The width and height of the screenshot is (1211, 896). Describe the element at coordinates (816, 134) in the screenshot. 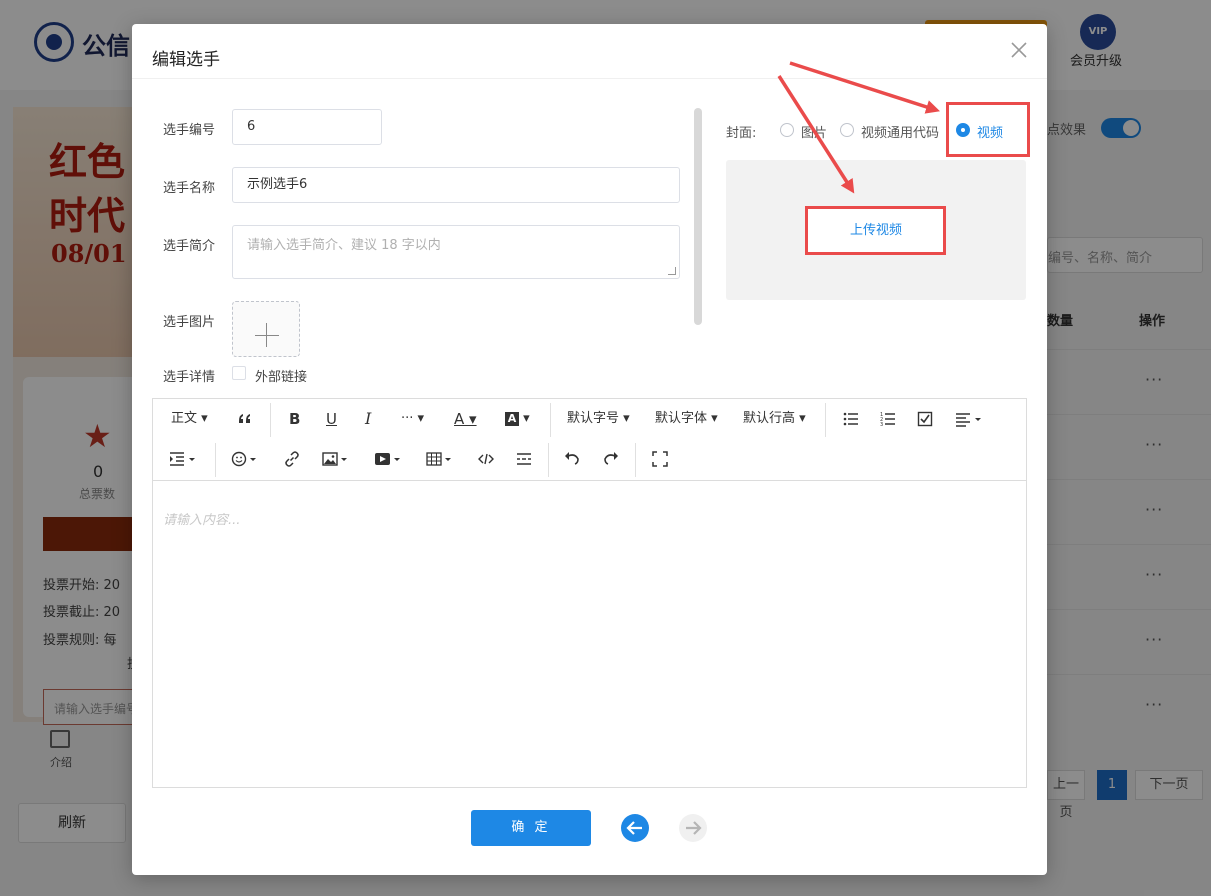

I see `annotation-arrow-to-upload-button` at that location.